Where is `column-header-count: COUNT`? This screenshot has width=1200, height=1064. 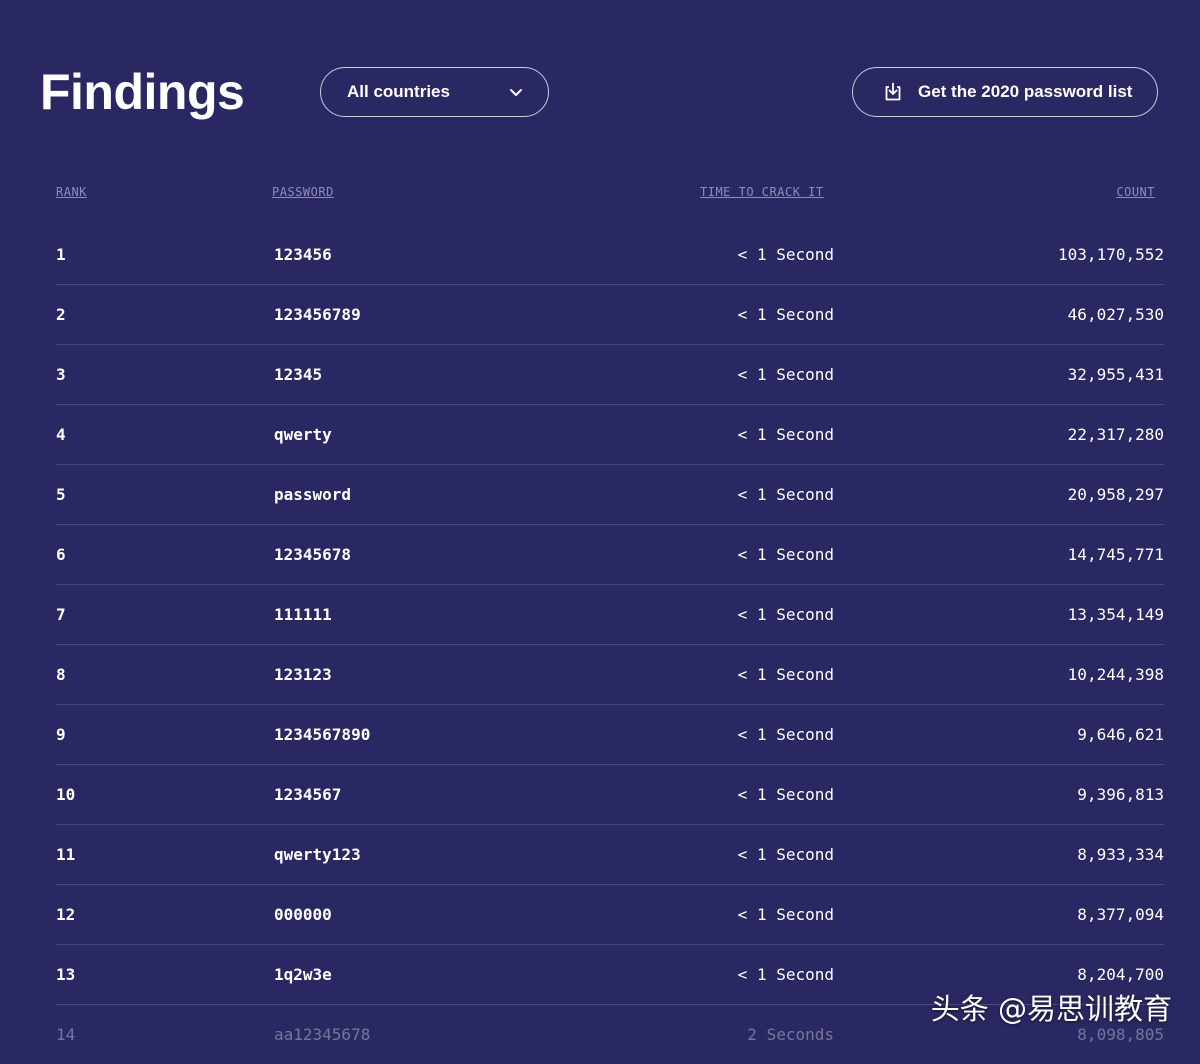
column-header-count: COUNT is located at coordinates (1135, 192).